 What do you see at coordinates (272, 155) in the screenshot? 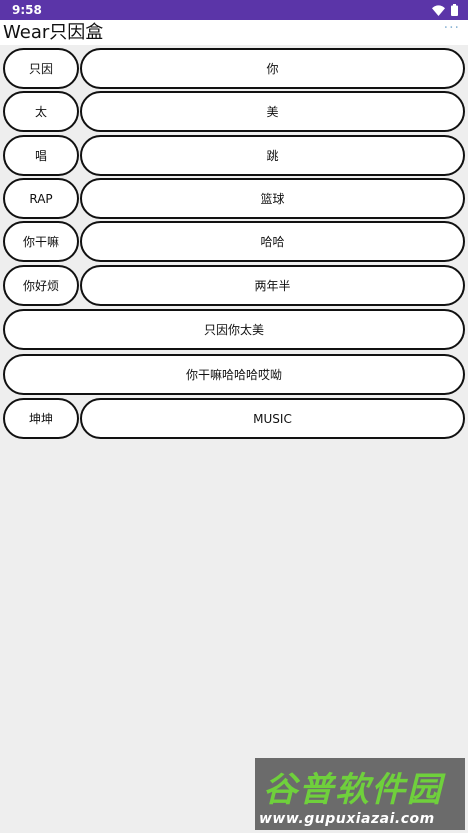
I see `row-3-right-button: 跳` at bounding box center [272, 155].